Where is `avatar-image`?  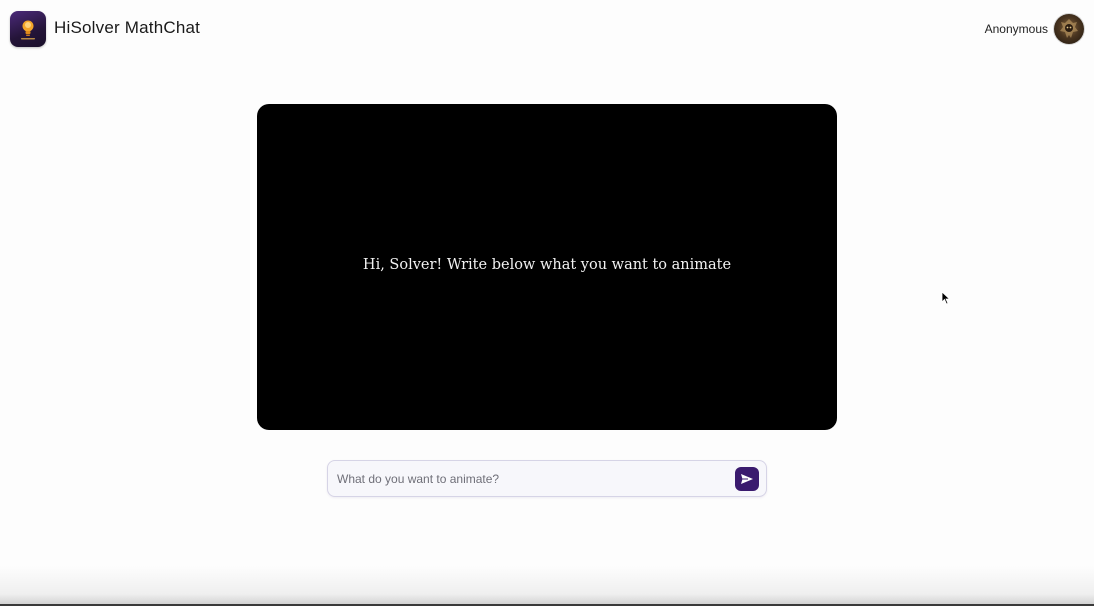 avatar-image is located at coordinates (1069, 28).